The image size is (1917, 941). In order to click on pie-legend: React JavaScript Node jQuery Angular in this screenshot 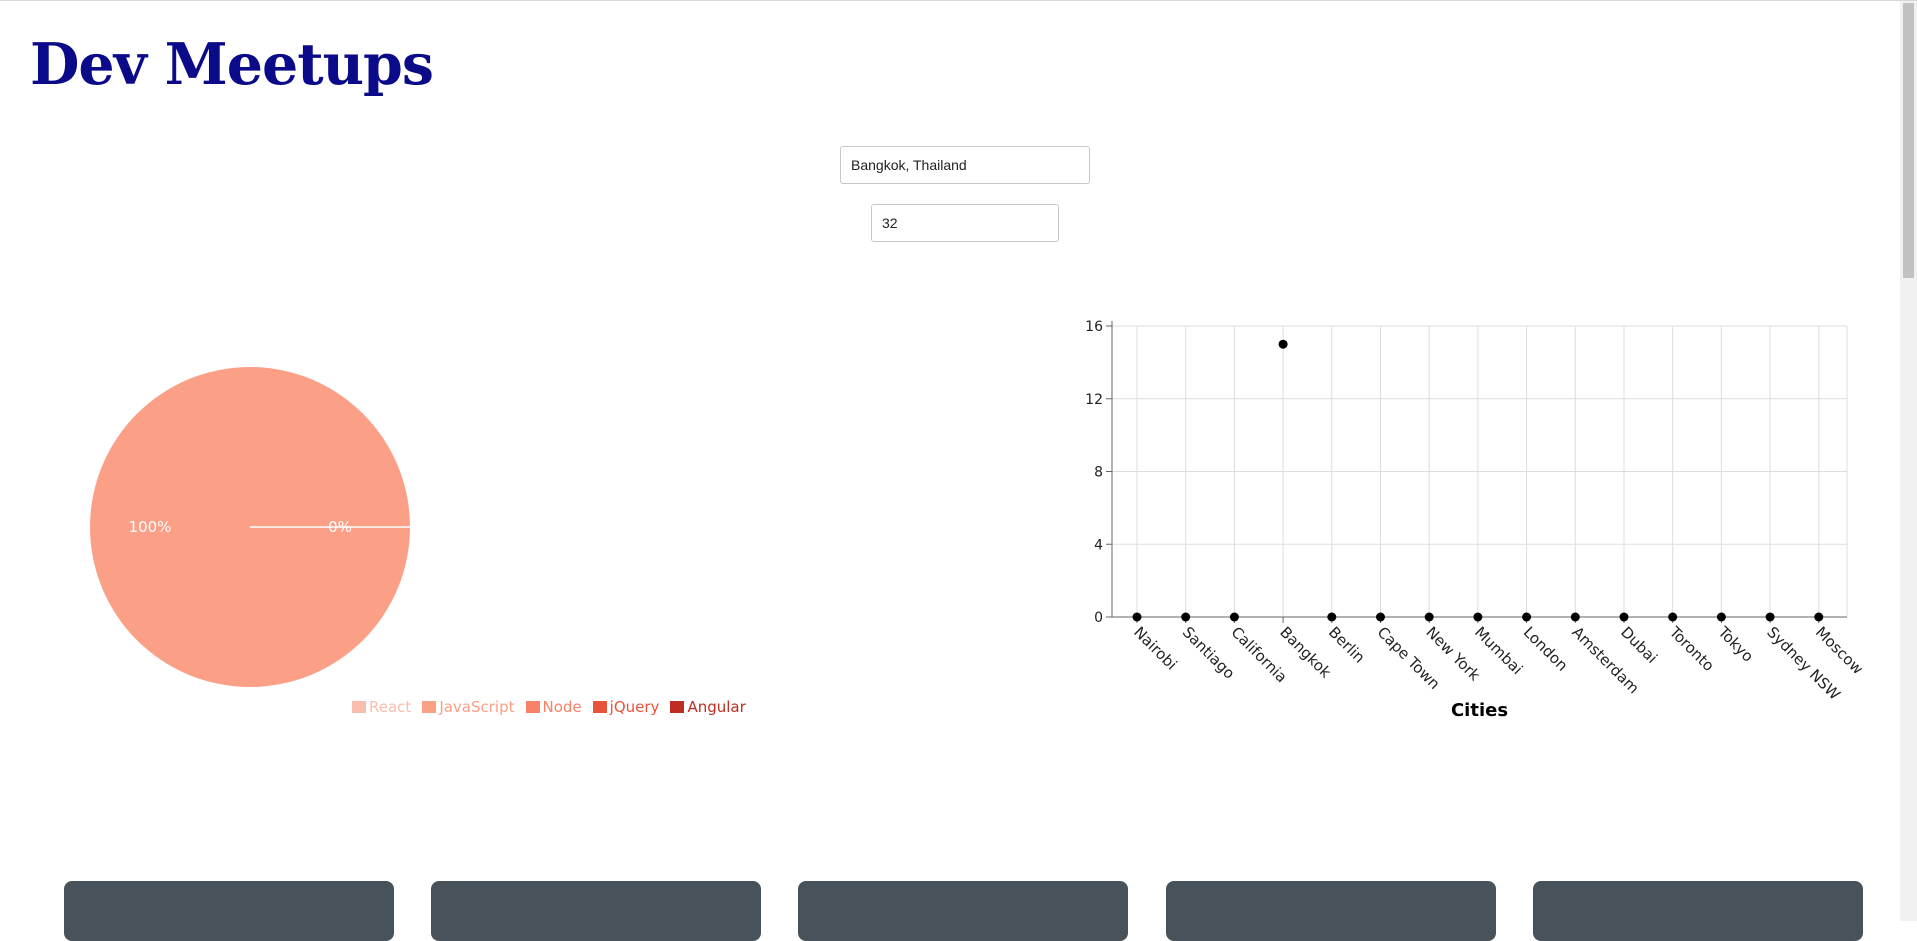, I will do `click(549, 707)`.